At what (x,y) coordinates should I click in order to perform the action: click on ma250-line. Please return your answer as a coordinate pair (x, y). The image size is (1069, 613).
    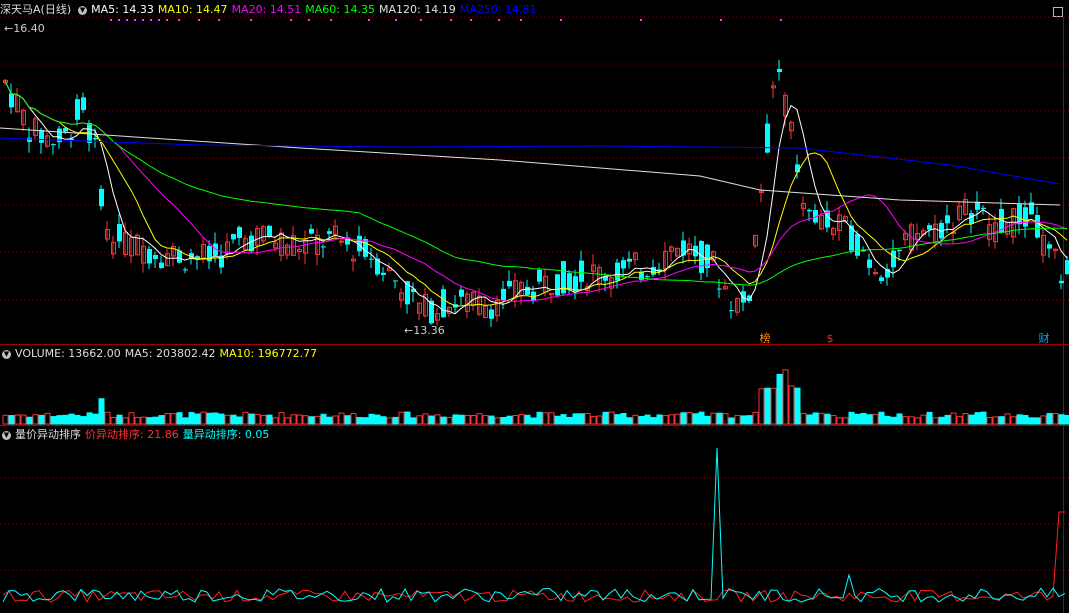
    Looking at the image, I should click on (530, 161).